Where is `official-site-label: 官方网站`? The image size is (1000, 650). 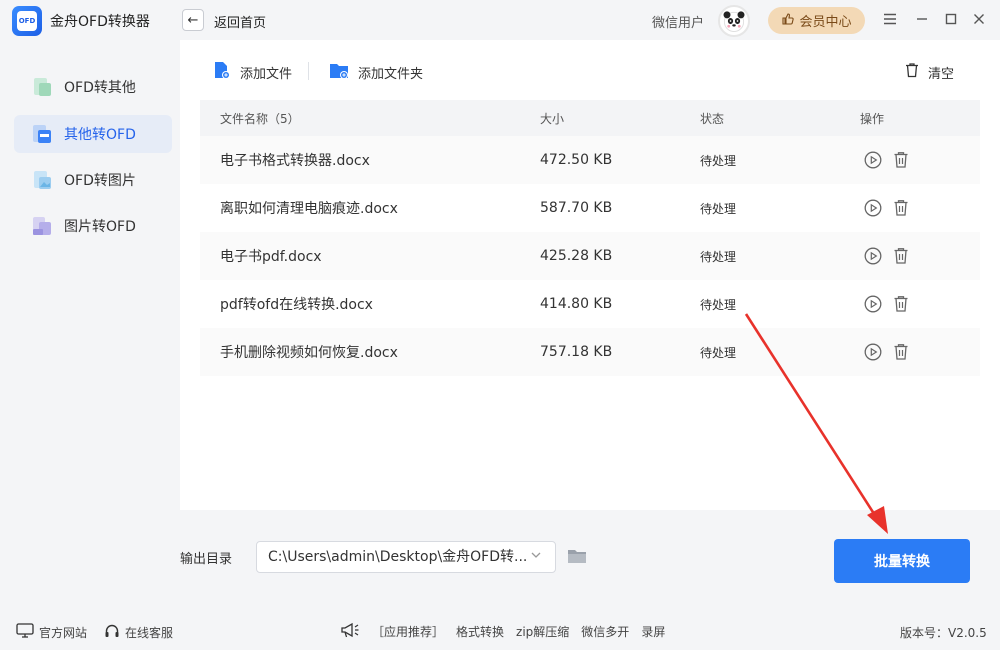 official-site-label: 官方网站 is located at coordinates (63, 632).